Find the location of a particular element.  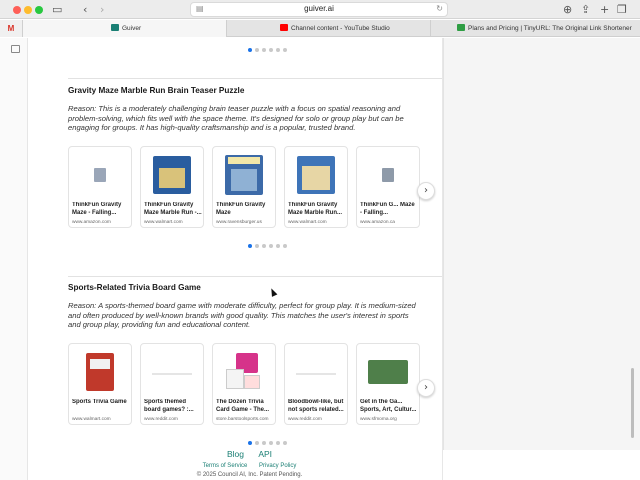

carousel-pagination-previous is located at coordinates (269, 45).